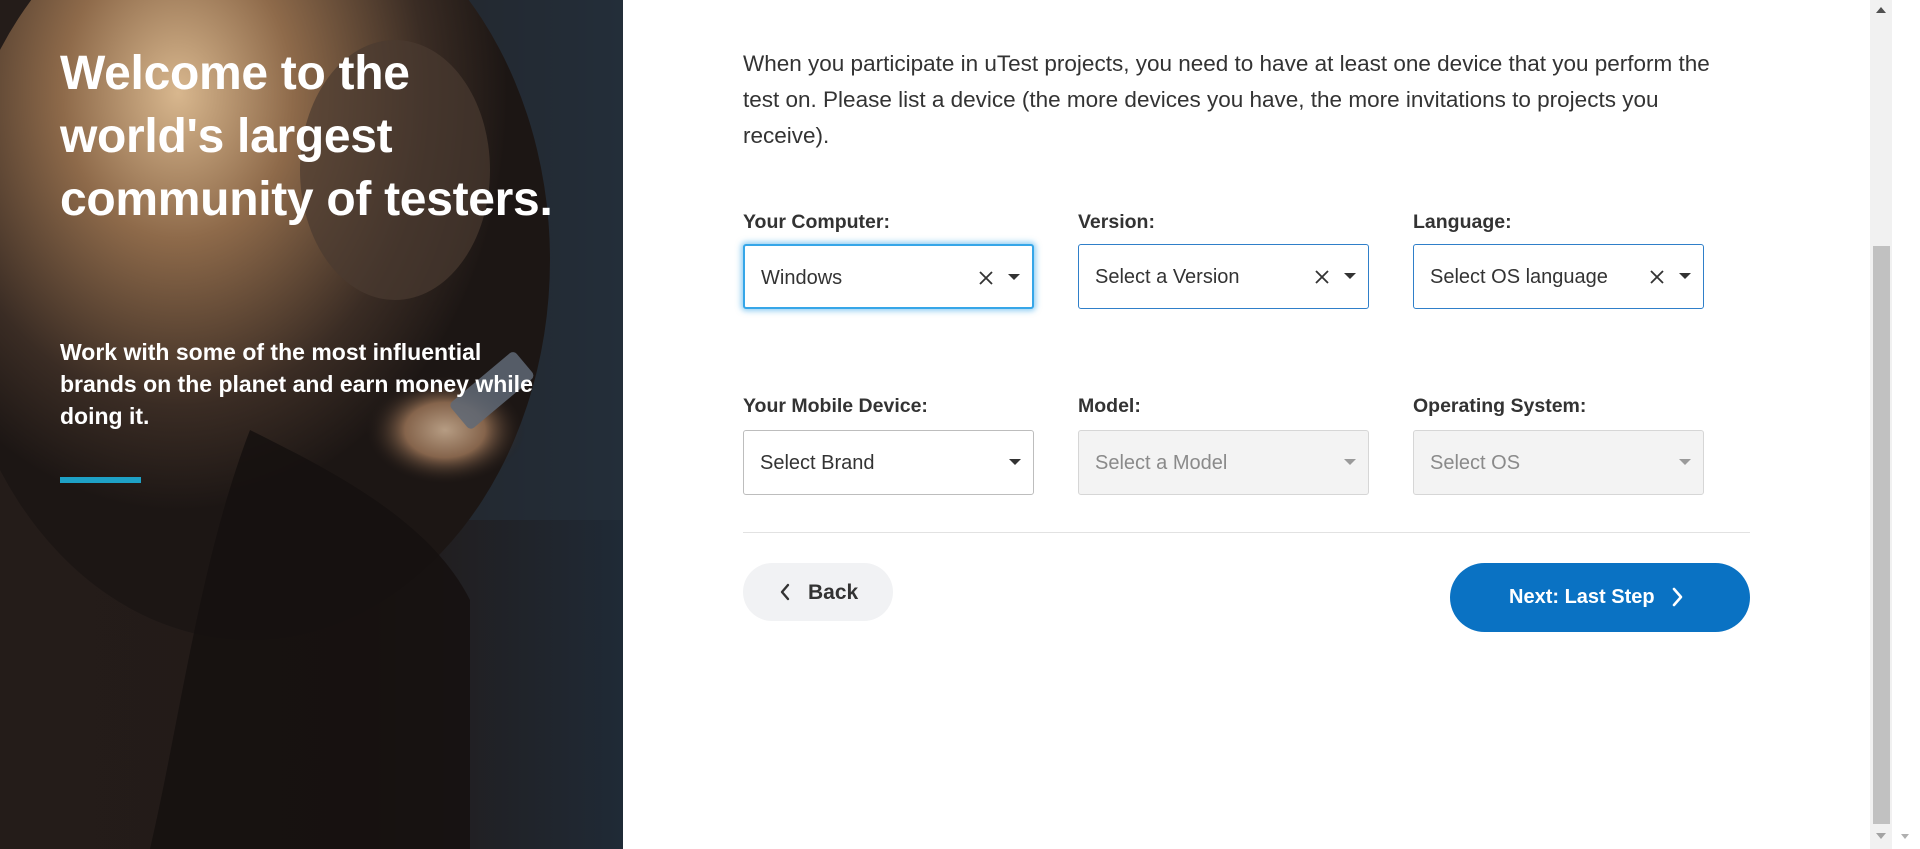 The width and height of the screenshot is (1920, 849). What do you see at coordinates (888, 276) in the screenshot?
I see `computer-select: Windows` at bounding box center [888, 276].